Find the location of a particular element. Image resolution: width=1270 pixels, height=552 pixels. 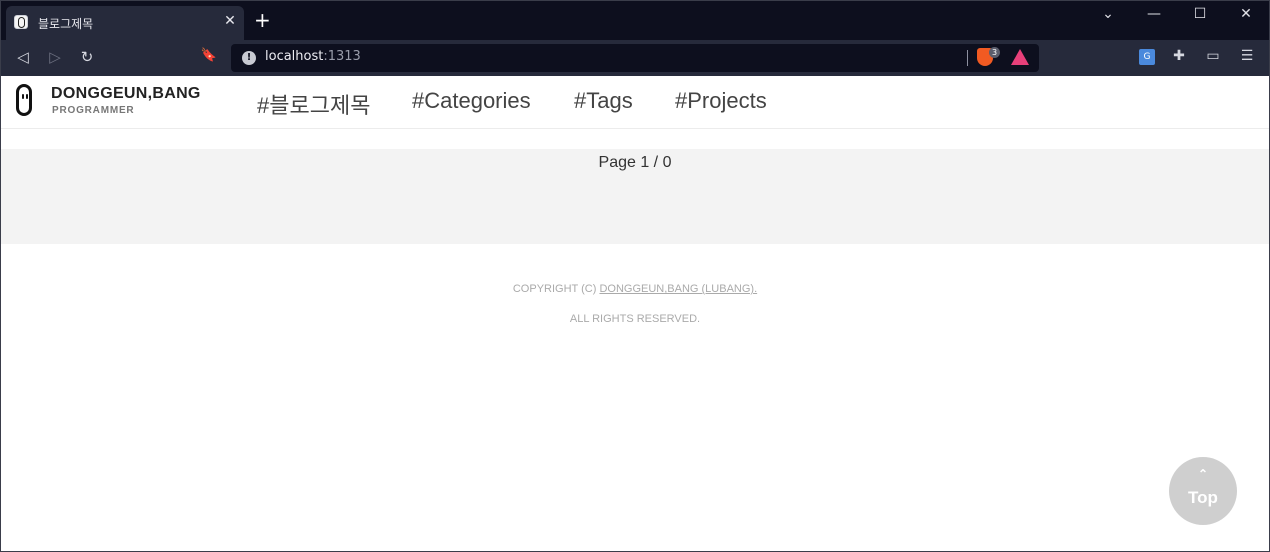

copyright-prefix: COPYRIGHT (C) is located at coordinates (556, 289).